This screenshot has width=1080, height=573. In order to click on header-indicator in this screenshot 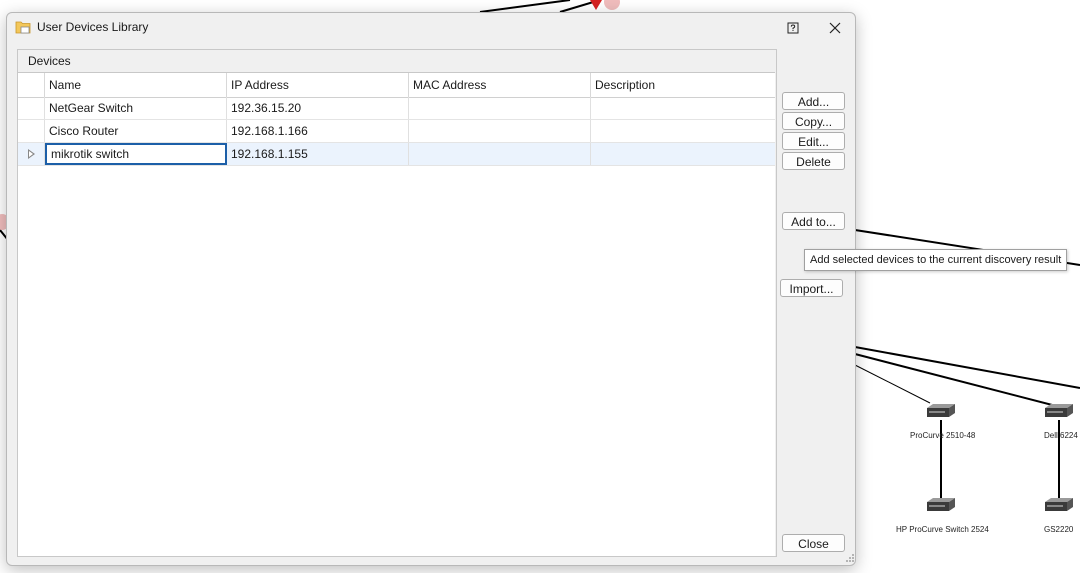, I will do `click(31, 85)`.